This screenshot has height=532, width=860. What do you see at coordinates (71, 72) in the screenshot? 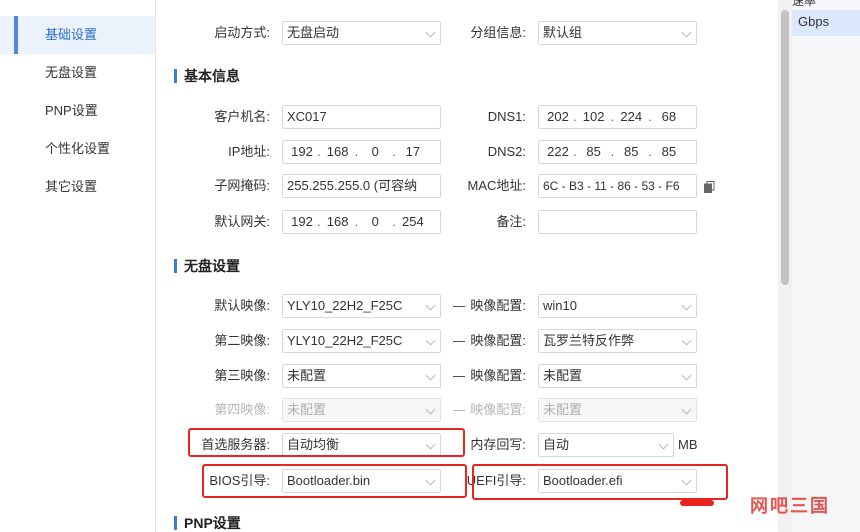
I see `sidebar-item-label: 无盘设置` at bounding box center [71, 72].